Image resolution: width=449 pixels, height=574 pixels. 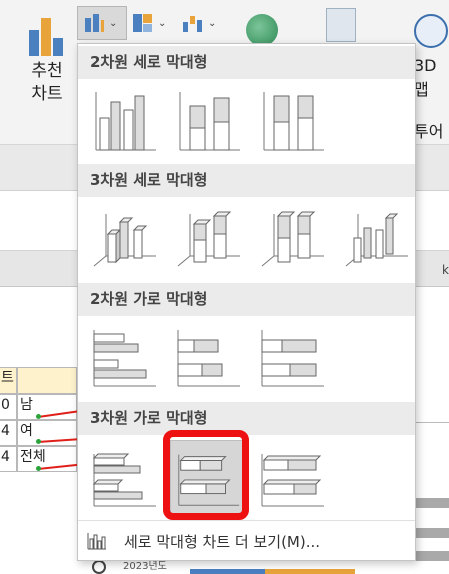 I want to click on recommended-charts-icon, so click(x=47, y=35).